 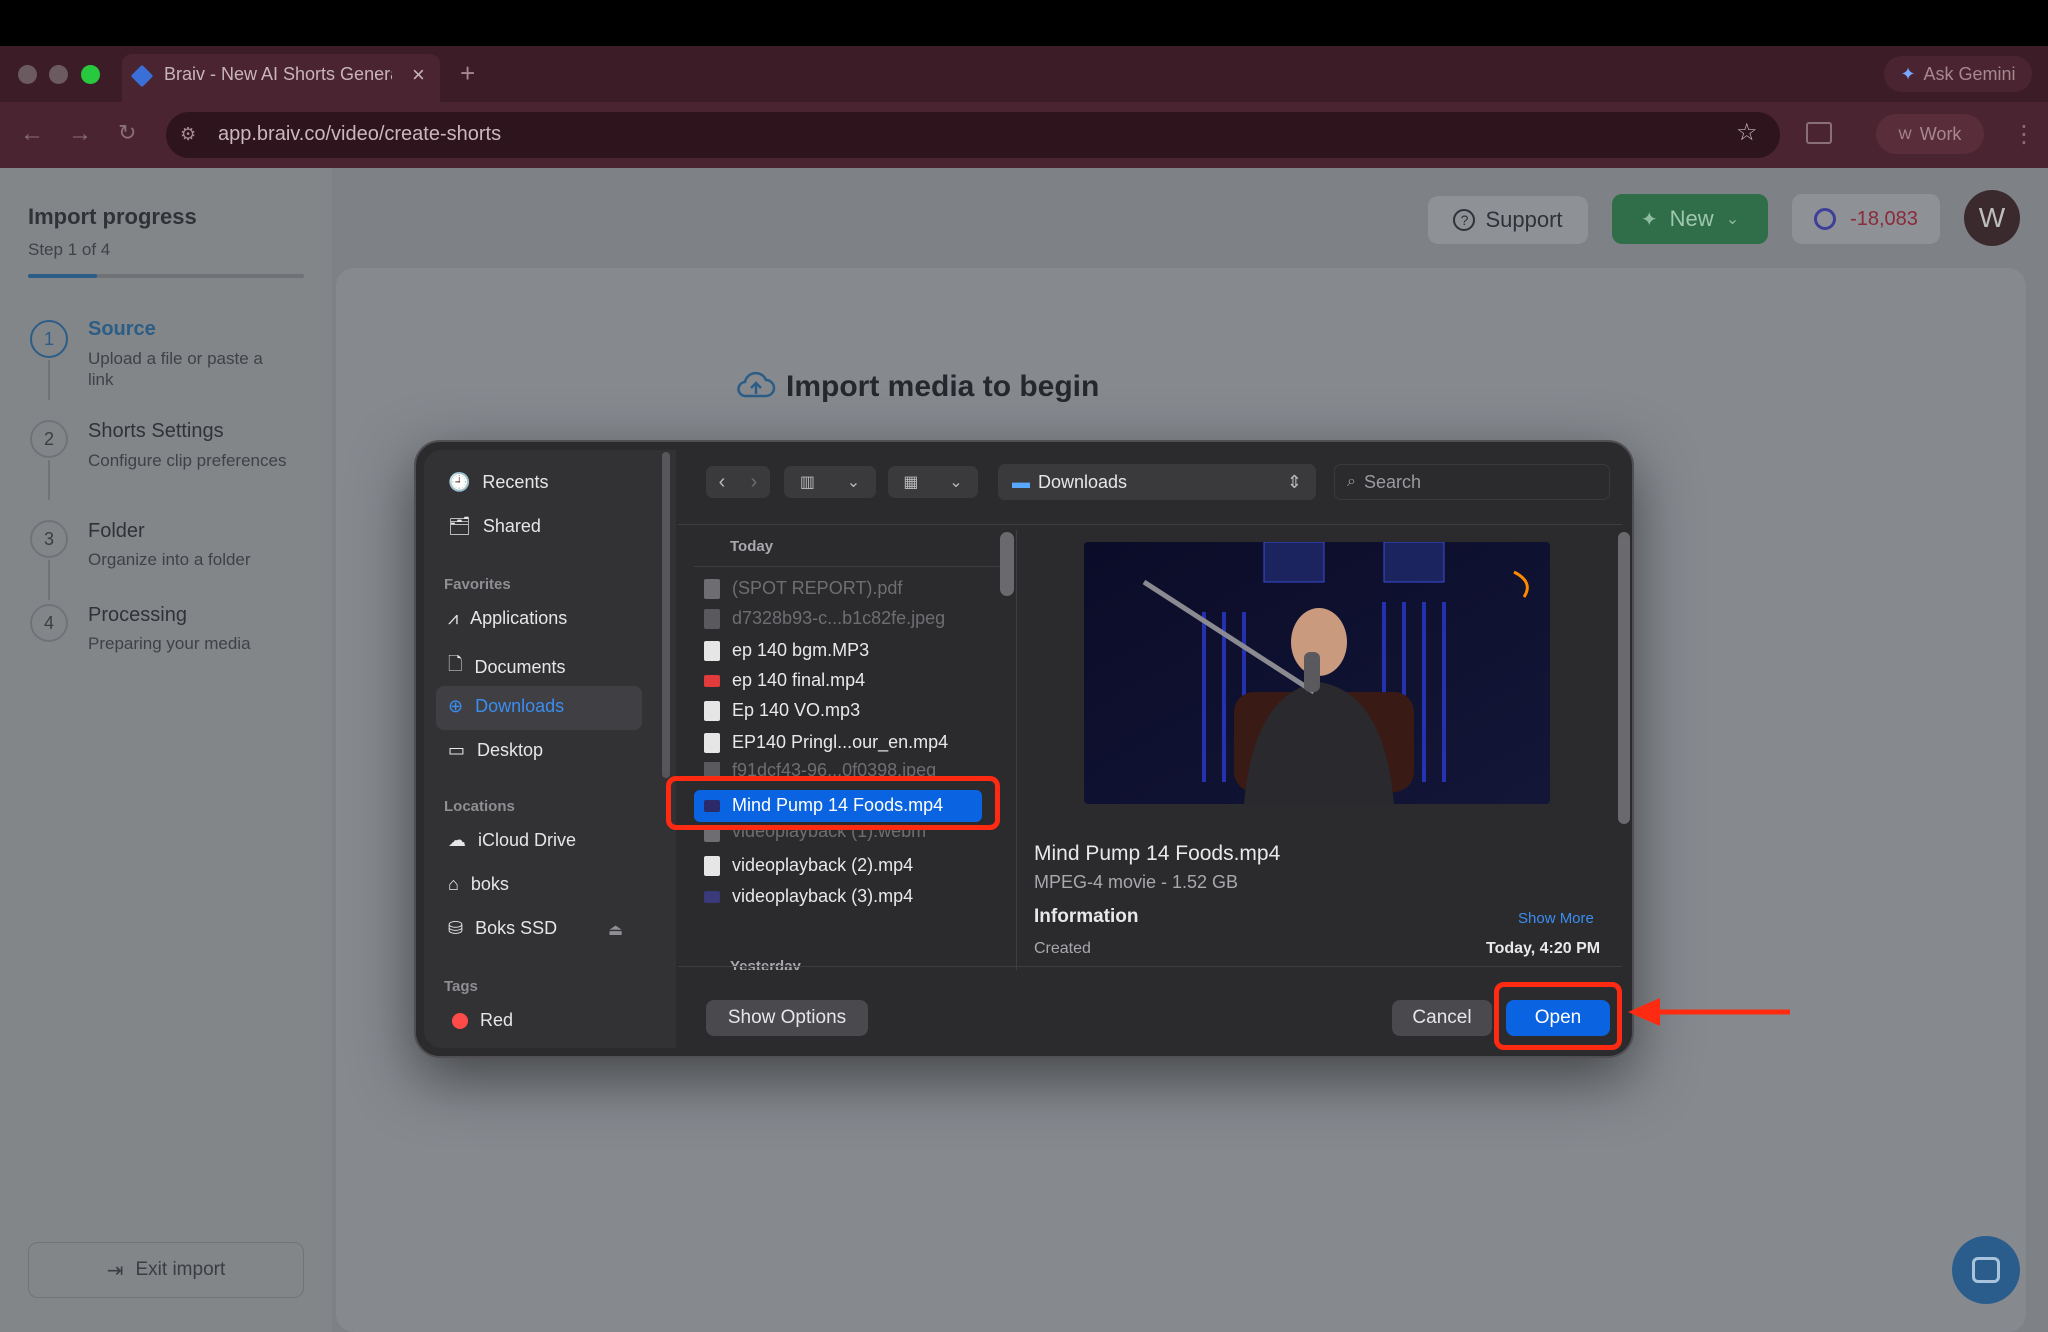 I want to click on step-1-title: Source, so click(x=122, y=329).